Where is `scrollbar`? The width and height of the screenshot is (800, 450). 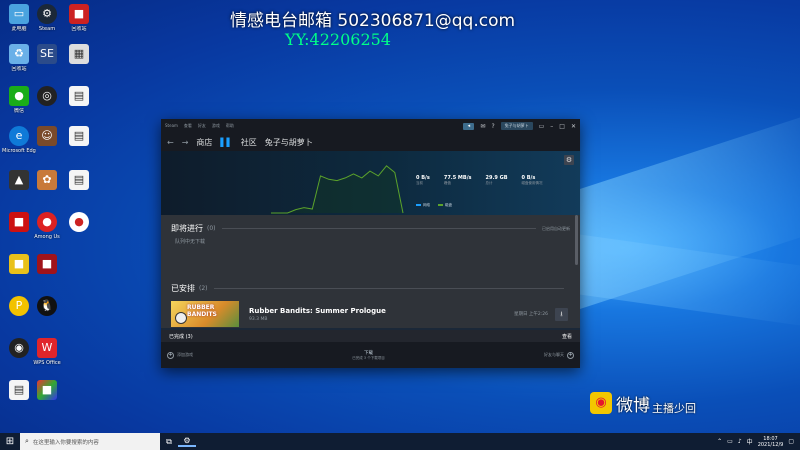
scrollbar is located at coordinates (576, 240).